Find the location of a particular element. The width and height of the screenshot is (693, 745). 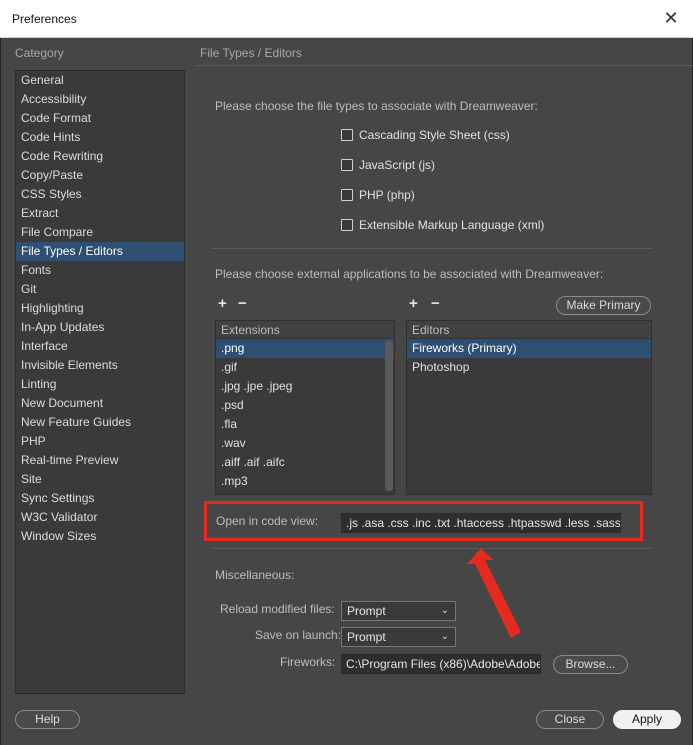

editor-row: Fireworks (Primary) is located at coordinates (529, 348).